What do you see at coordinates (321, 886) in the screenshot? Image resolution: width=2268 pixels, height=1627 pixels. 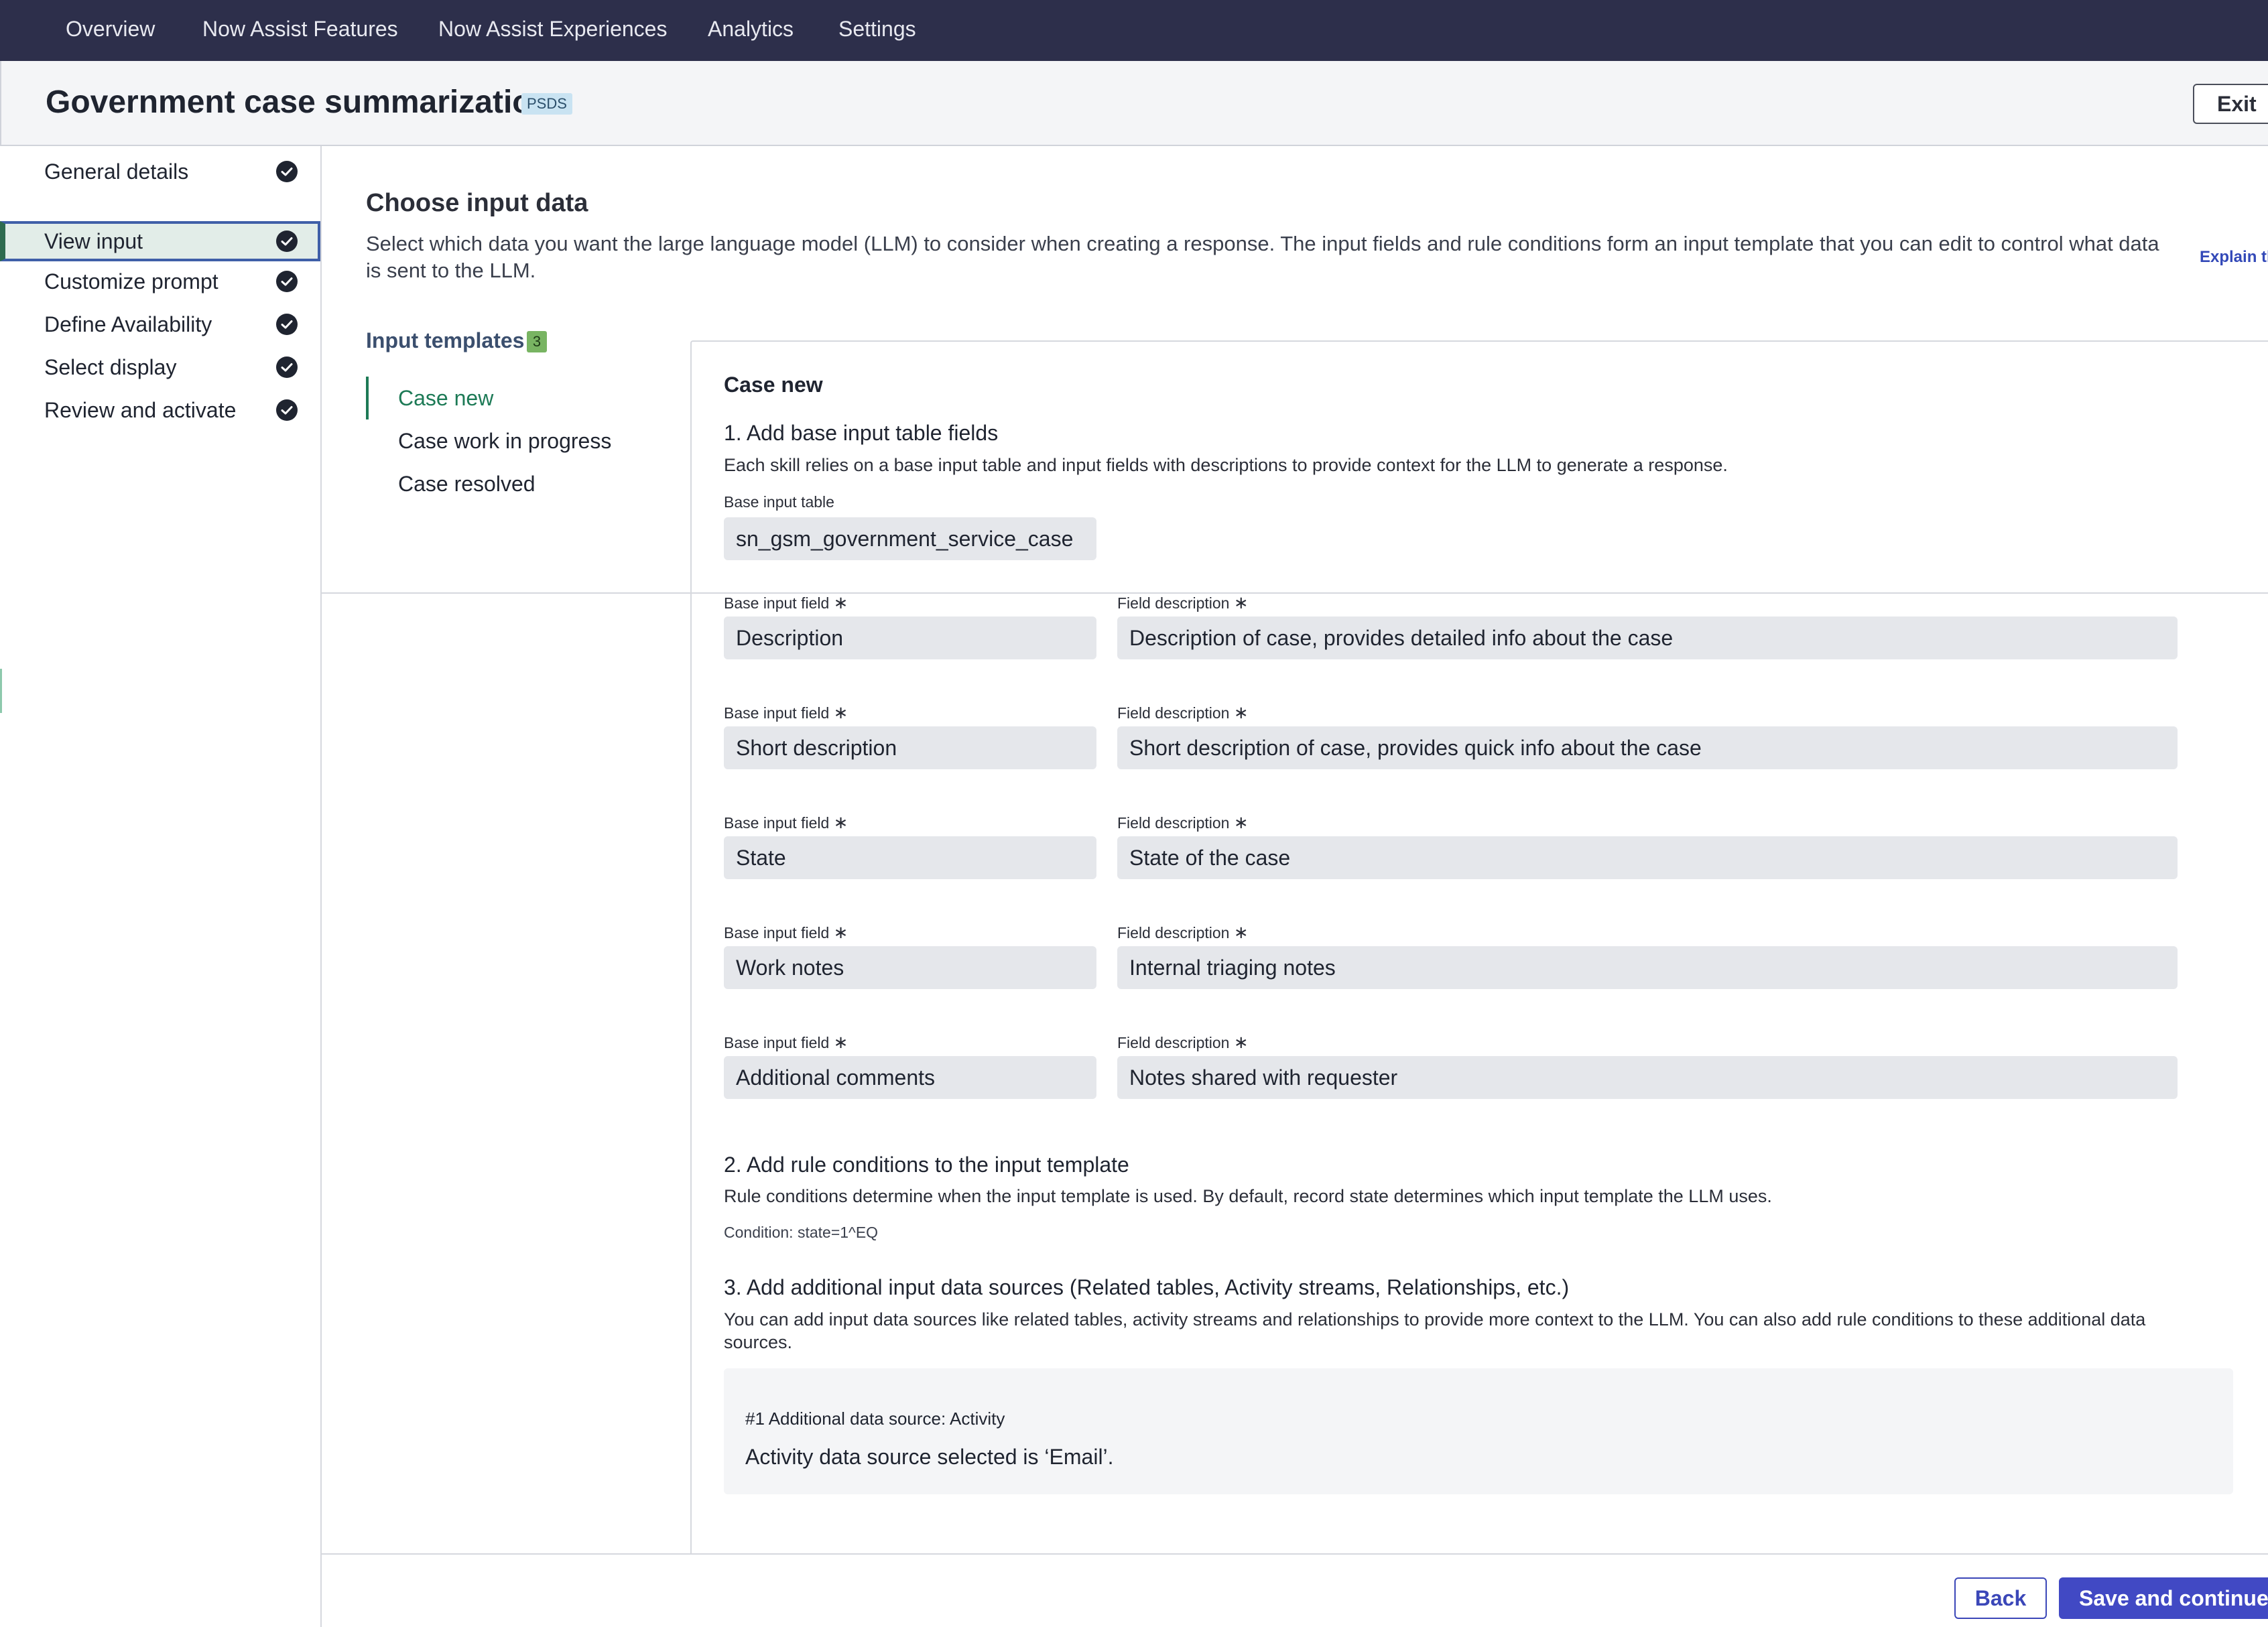 I see `sidebar-divider` at bounding box center [321, 886].